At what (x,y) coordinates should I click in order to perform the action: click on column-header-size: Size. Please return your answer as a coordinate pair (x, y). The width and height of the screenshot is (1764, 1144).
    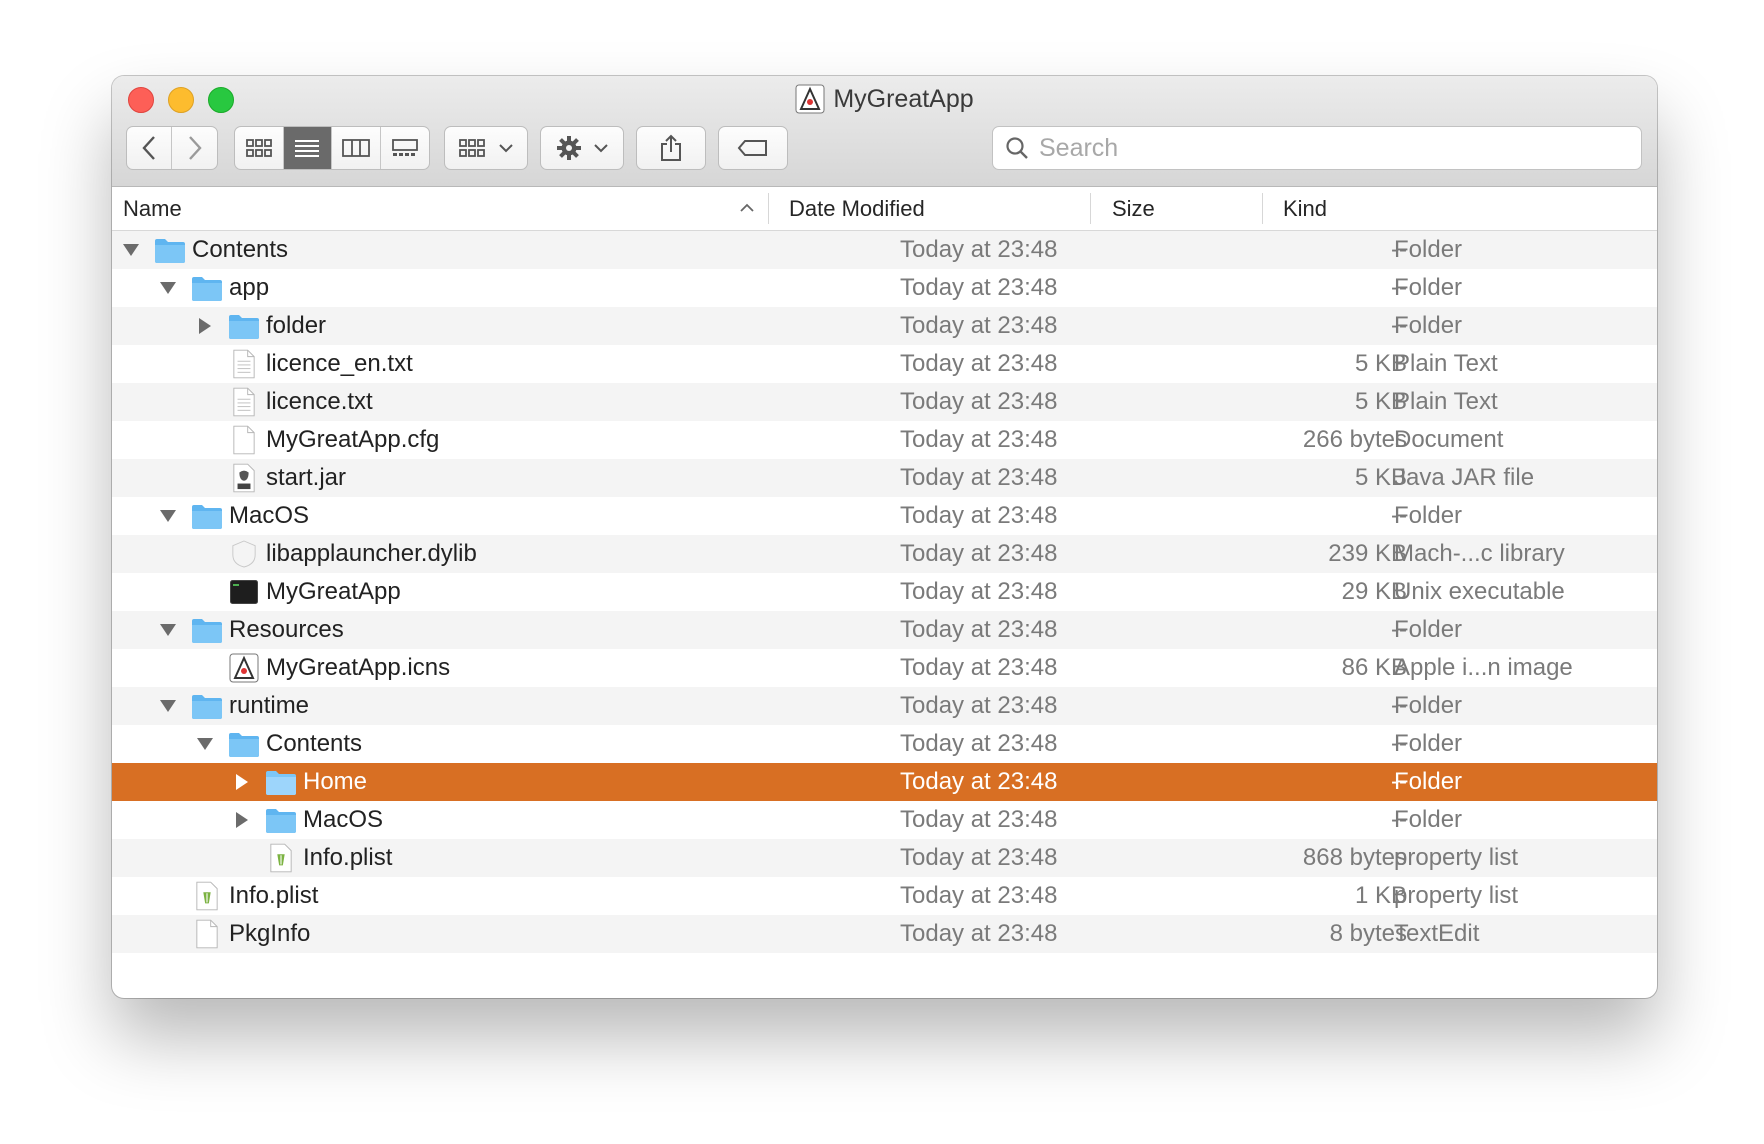
    Looking at the image, I should click on (1133, 208).